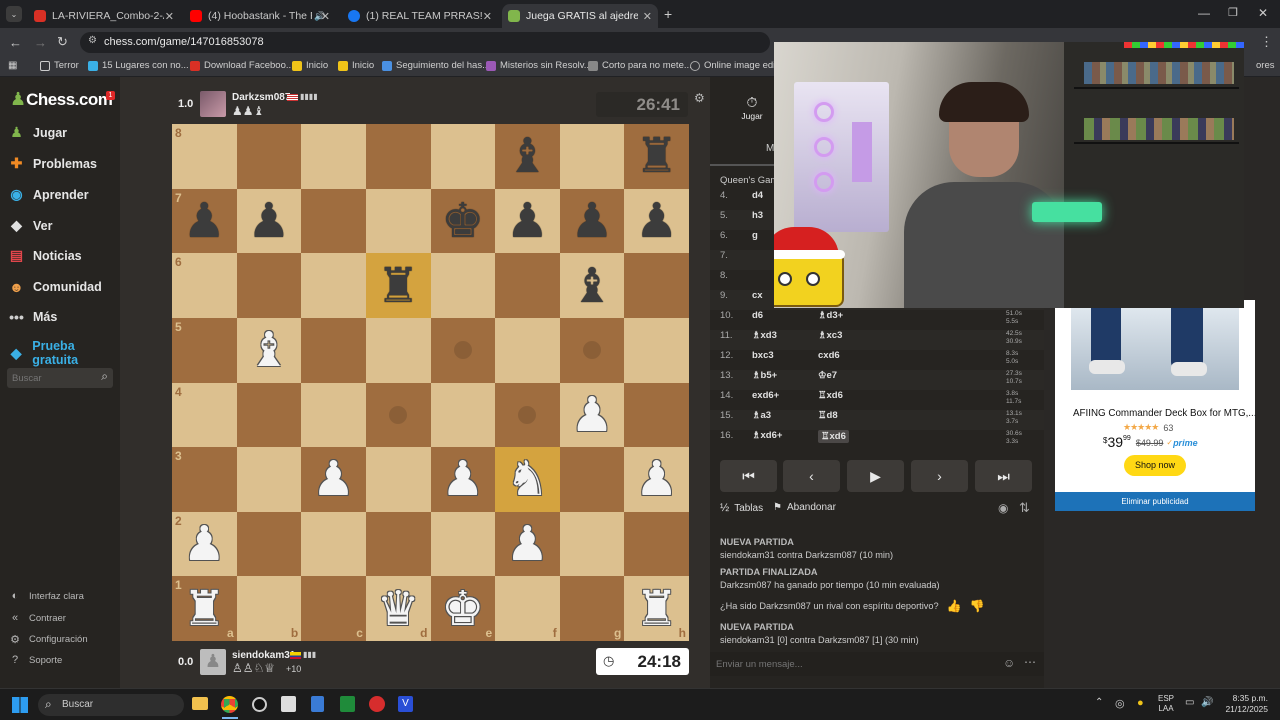 This screenshot has height=720, width=1280. Describe the element at coordinates (204, 156) in the screenshot. I see `square-a8: 8` at that location.